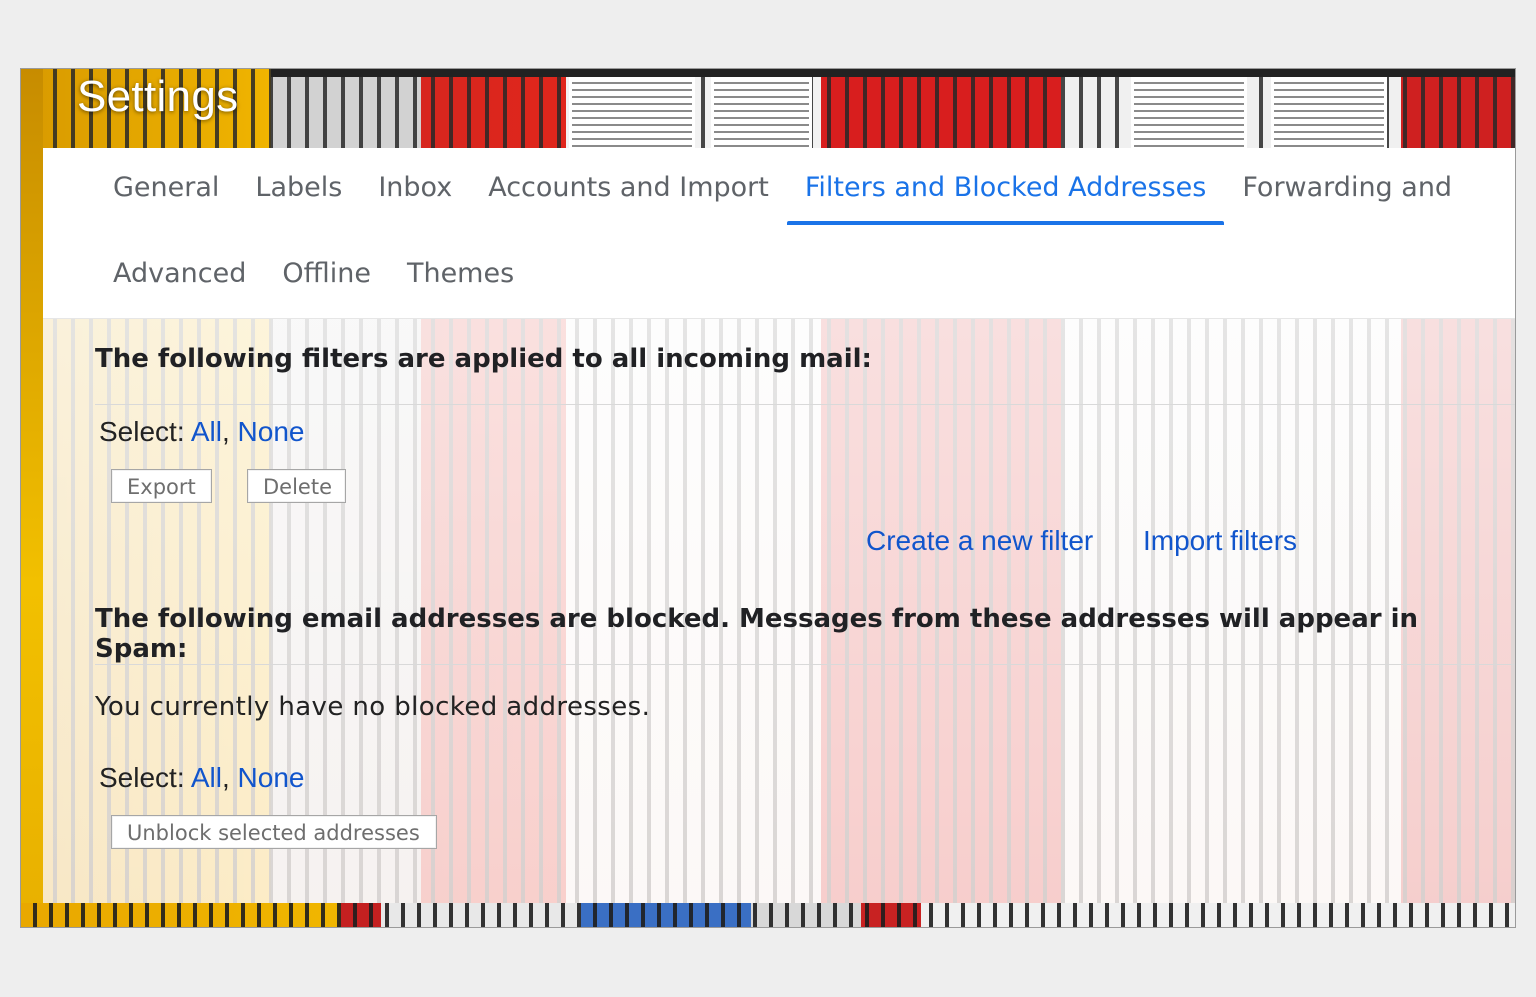  Describe the element at coordinates (979, 541) in the screenshot. I see `create-new-filter-link: Create a new filter` at that location.